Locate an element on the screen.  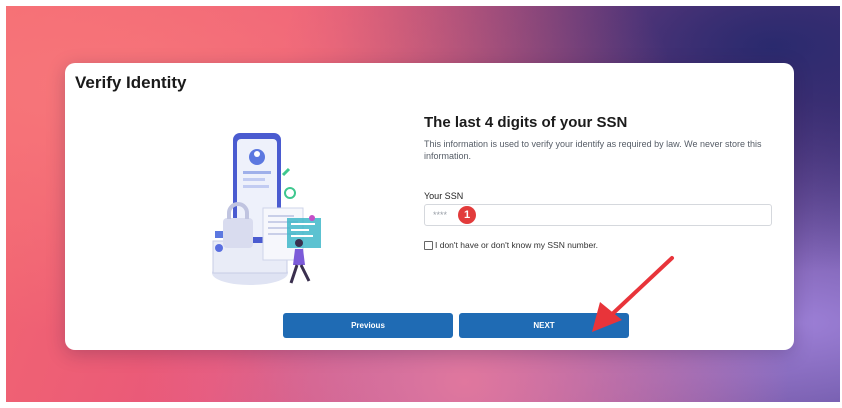
previous-button: Previous is located at coordinates (368, 325).